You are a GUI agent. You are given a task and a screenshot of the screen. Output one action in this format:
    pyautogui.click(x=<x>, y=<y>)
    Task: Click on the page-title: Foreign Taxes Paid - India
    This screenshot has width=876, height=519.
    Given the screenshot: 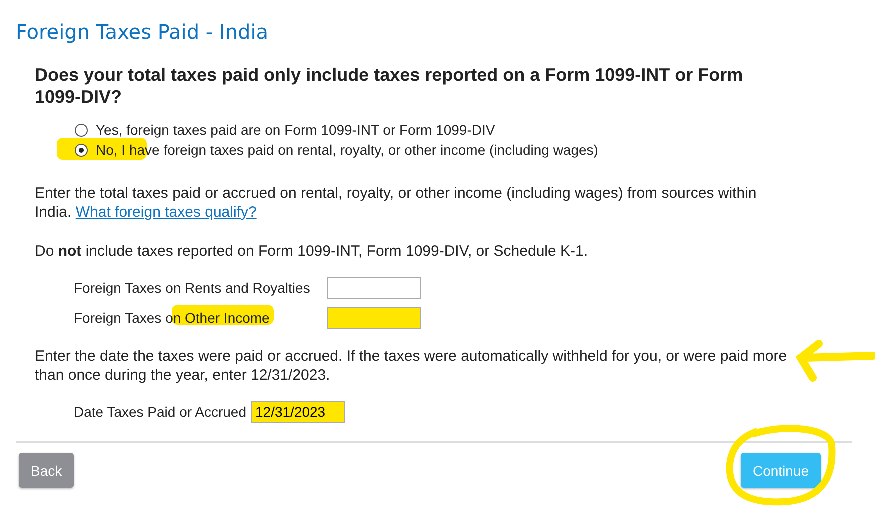 What is the action you would take?
    pyautogui.click(x=143, y=32)
    